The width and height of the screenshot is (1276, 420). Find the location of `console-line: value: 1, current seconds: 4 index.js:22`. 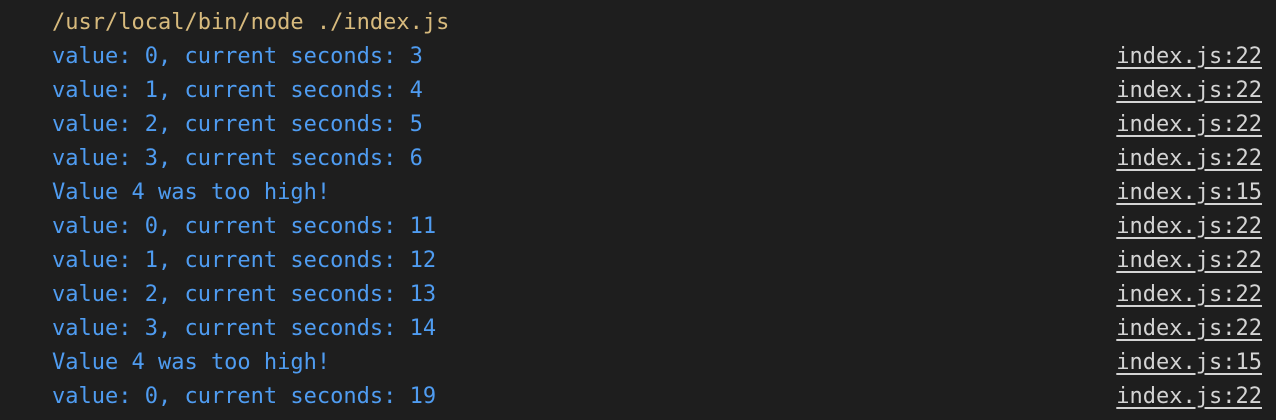

console-line: value: 1, current seconds: 4 index.js:22 is located at coordinates (657, 91).